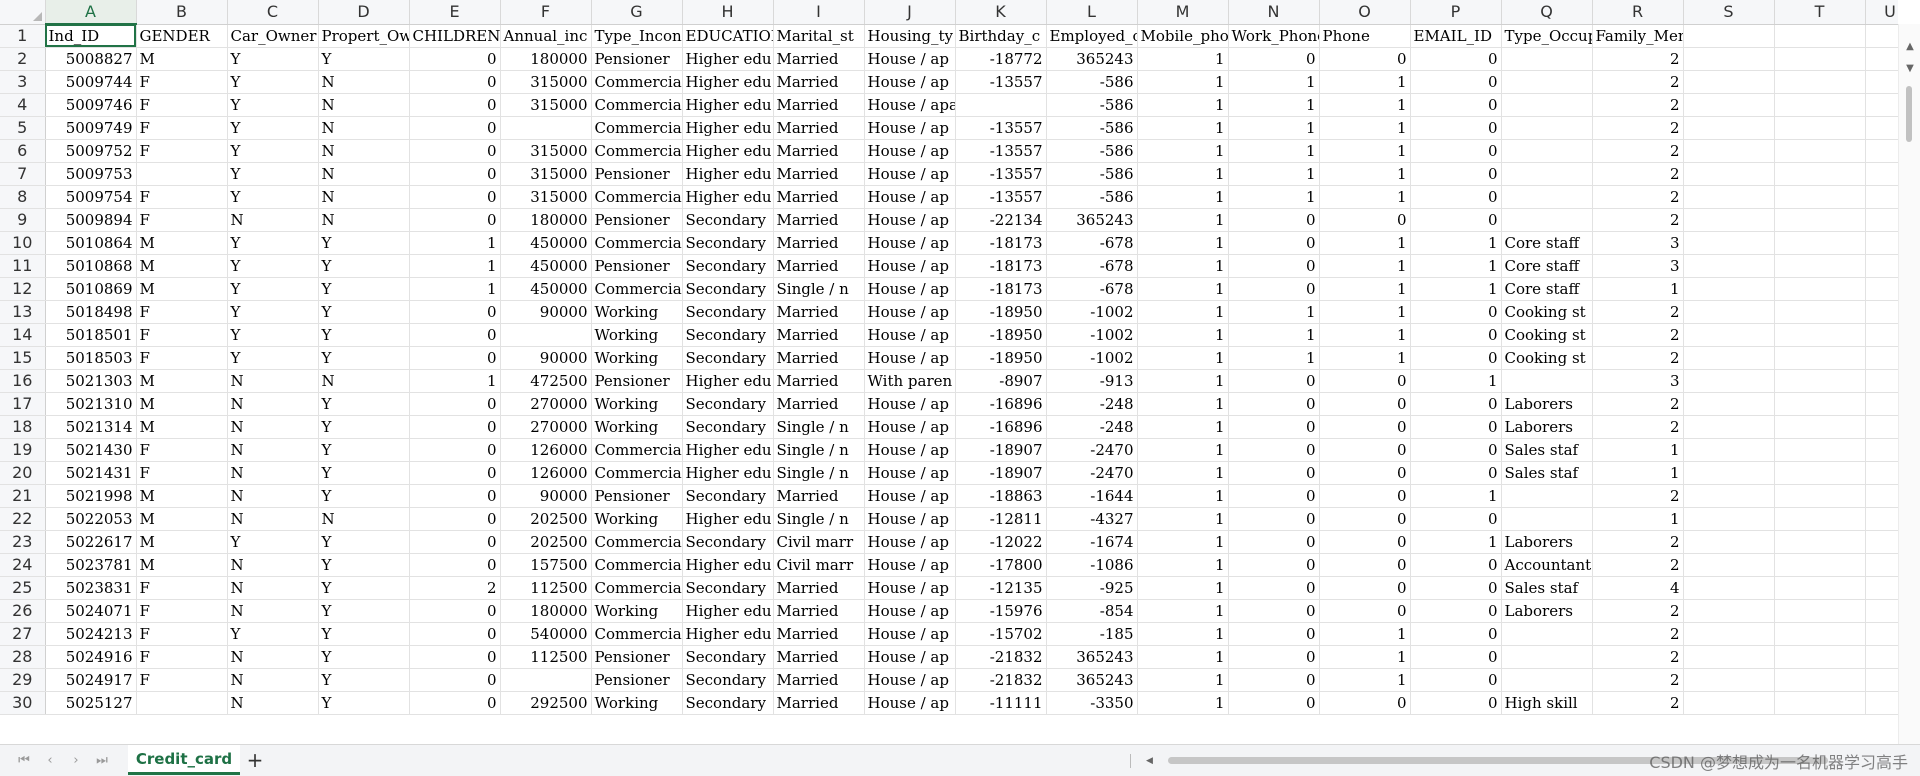 This screenshot has height=776, width=1920. Describe the element at coordinates (1820, 128) in the screenshot. I see `cell-t5` at that location.